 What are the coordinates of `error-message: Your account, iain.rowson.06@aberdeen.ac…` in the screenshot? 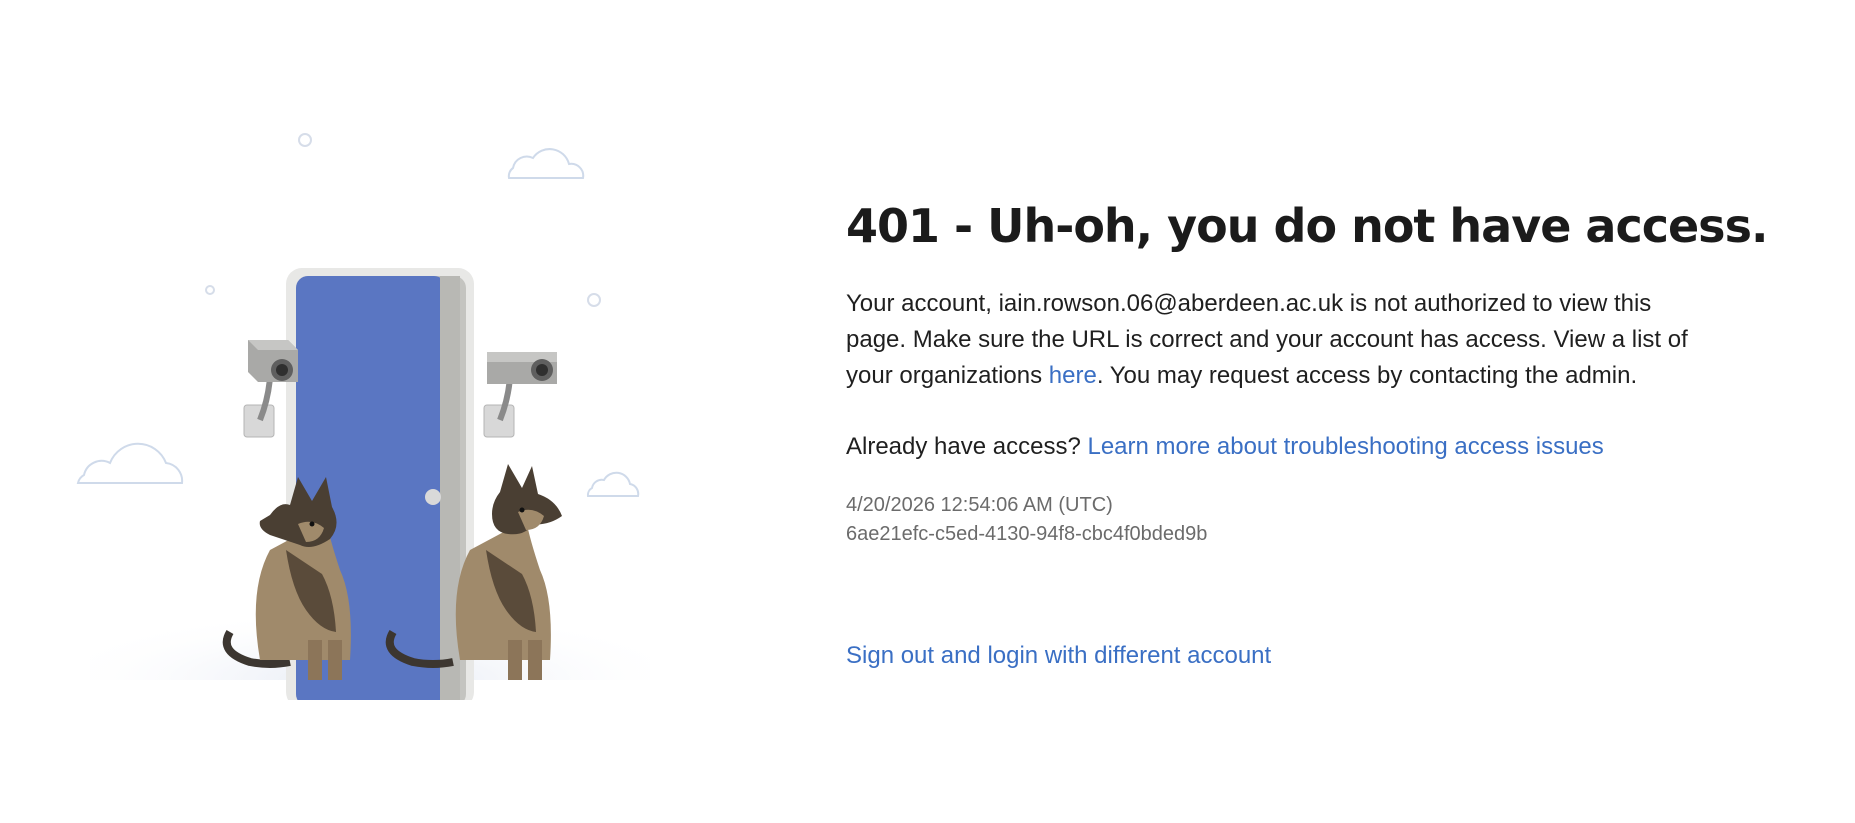 It's located at (1281, 340).